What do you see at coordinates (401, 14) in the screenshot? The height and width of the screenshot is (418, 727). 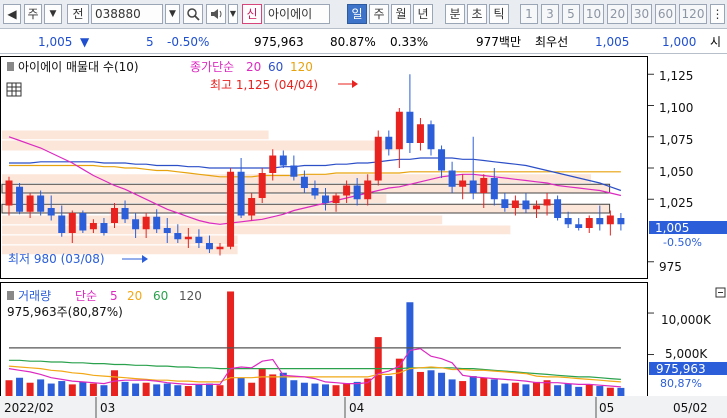 I see `period-tab-month: 월` at bounding box center [401, 14].